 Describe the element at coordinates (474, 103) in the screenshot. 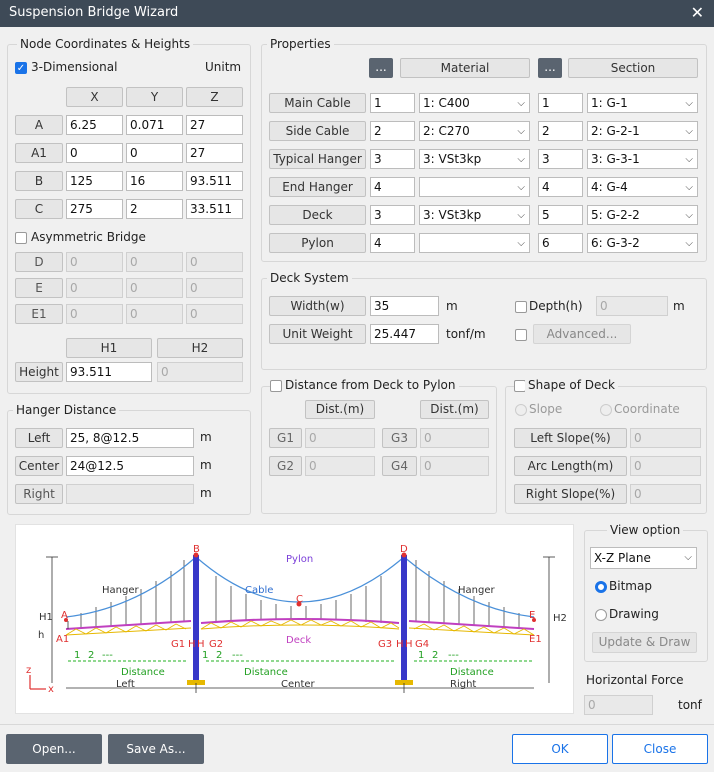

I see `prop-main-cable-material-select: 1: C400 ⌵` at that location.